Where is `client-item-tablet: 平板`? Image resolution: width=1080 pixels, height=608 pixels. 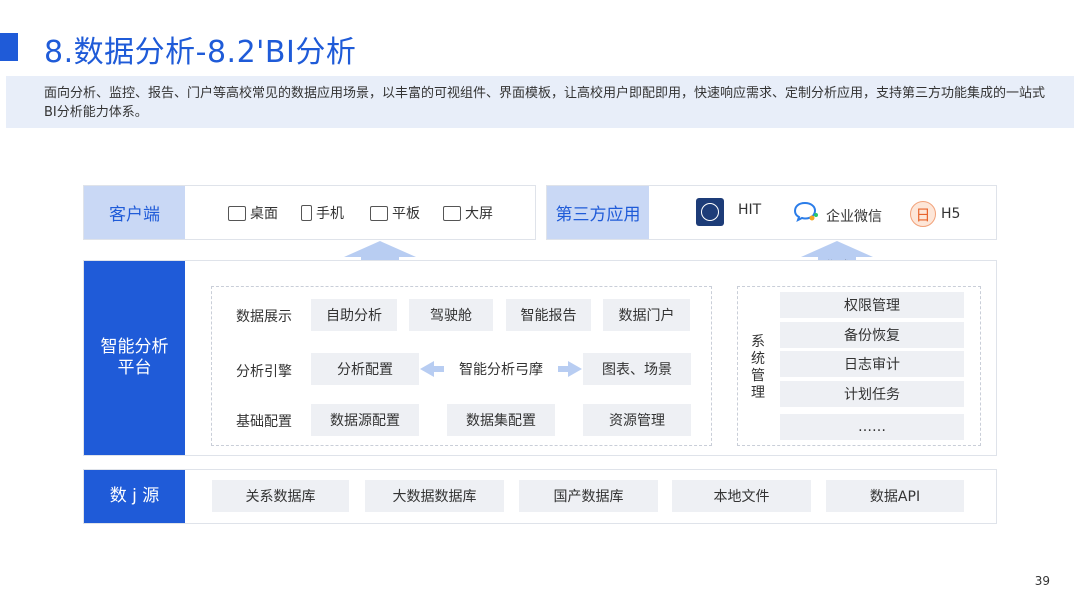 client-item-tablet: 平板 is located at coordinates (395, 213).